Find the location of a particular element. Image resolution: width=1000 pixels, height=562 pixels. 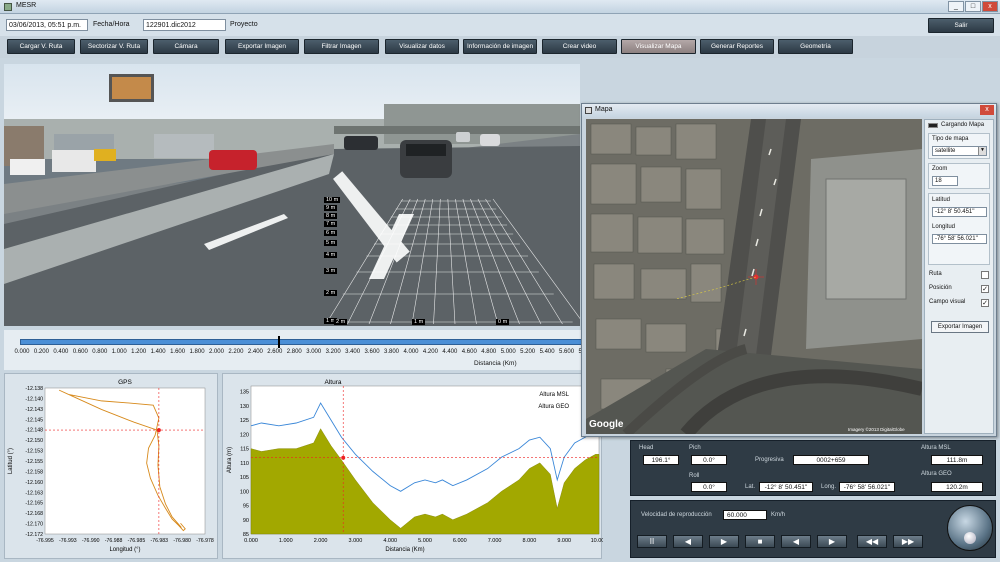

map-title: Mapa is located at coordinates (604, 109).